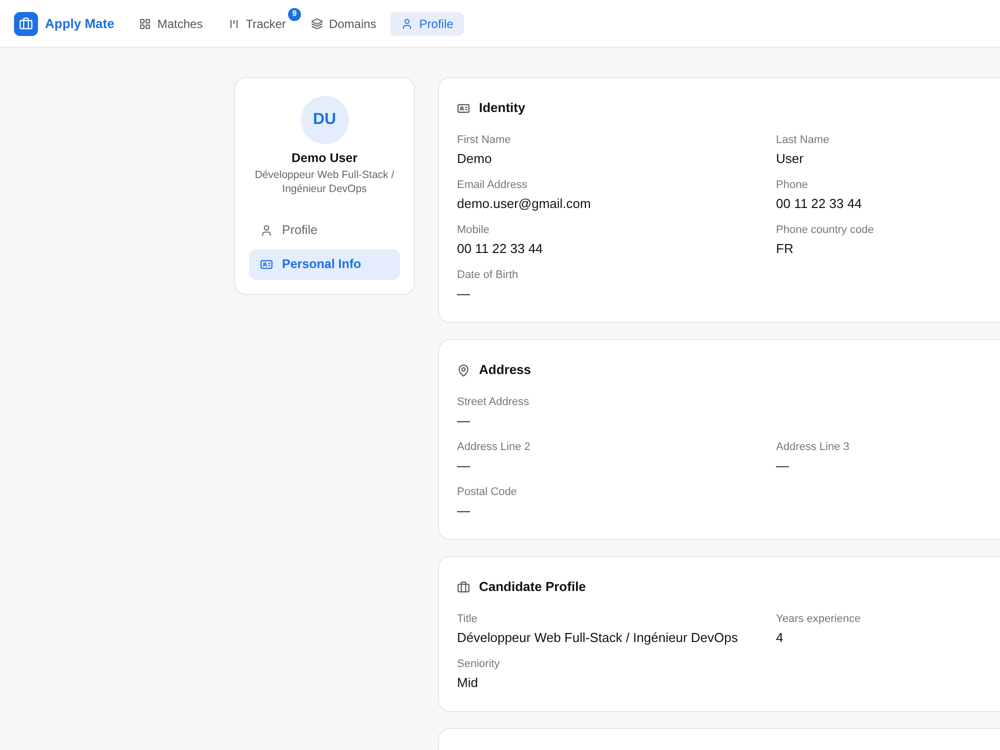 The height and width of the screenshot is (750, 1000). Describe the element at coordinates (325, 182) in the screenshot. I see `user-title: Développeur Web Full-Stack / Ingénieur DevOps` at that location.